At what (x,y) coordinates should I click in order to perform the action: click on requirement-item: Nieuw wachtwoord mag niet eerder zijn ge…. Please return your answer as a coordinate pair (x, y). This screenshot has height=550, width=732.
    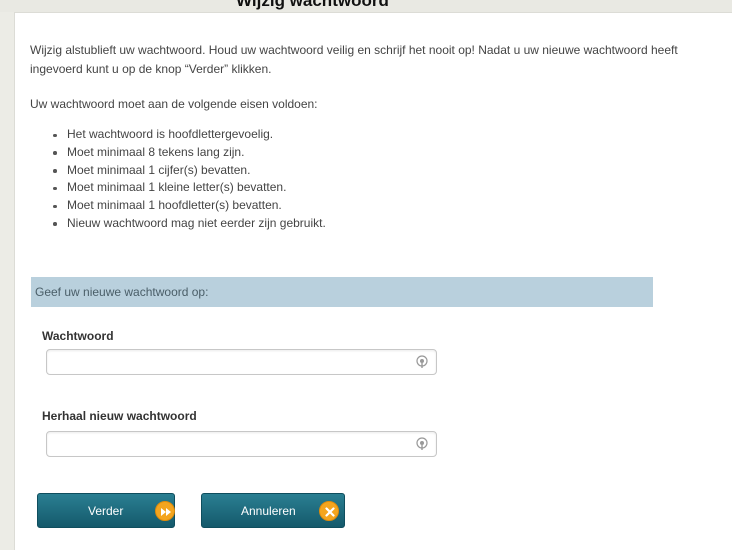
    Looking at the image, I should click on (189, 224).